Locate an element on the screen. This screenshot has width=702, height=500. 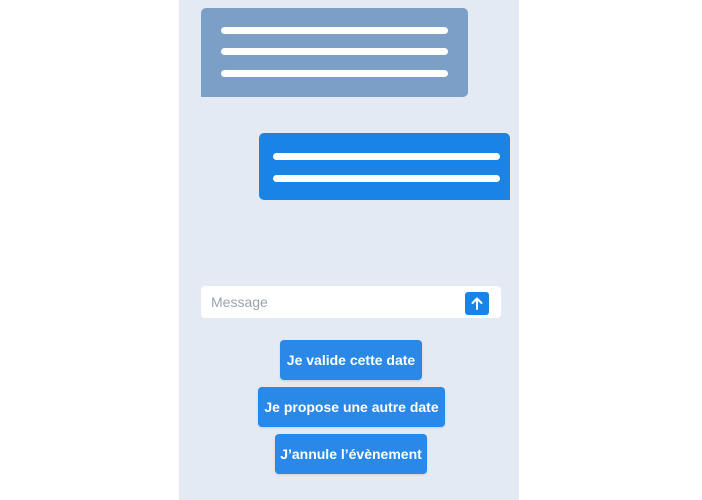
received-message-bubble is located at coordinates (334, 52).